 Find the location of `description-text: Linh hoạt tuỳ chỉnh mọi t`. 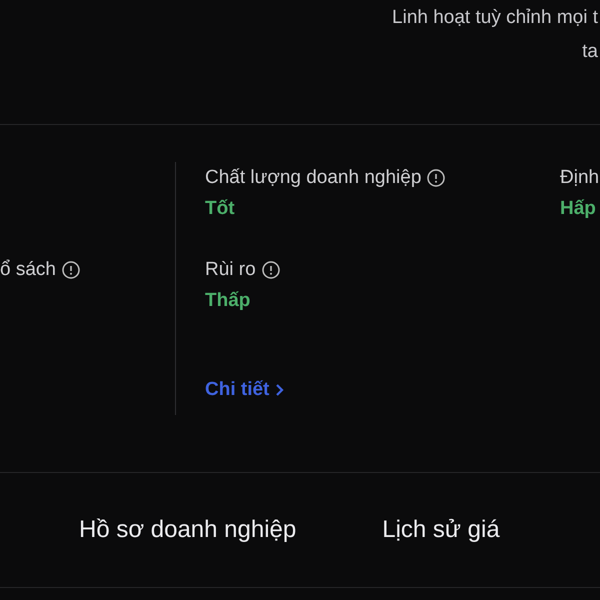

description-text: Linh hoạt tuỳ chỉnh mọi t is located at coordinates (495, 18).